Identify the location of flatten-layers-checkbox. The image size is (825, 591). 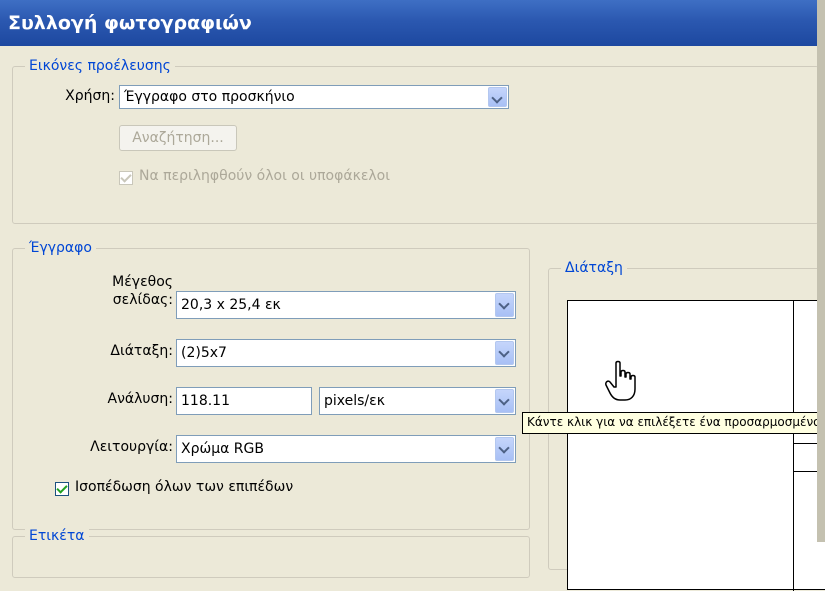
(62, 489).